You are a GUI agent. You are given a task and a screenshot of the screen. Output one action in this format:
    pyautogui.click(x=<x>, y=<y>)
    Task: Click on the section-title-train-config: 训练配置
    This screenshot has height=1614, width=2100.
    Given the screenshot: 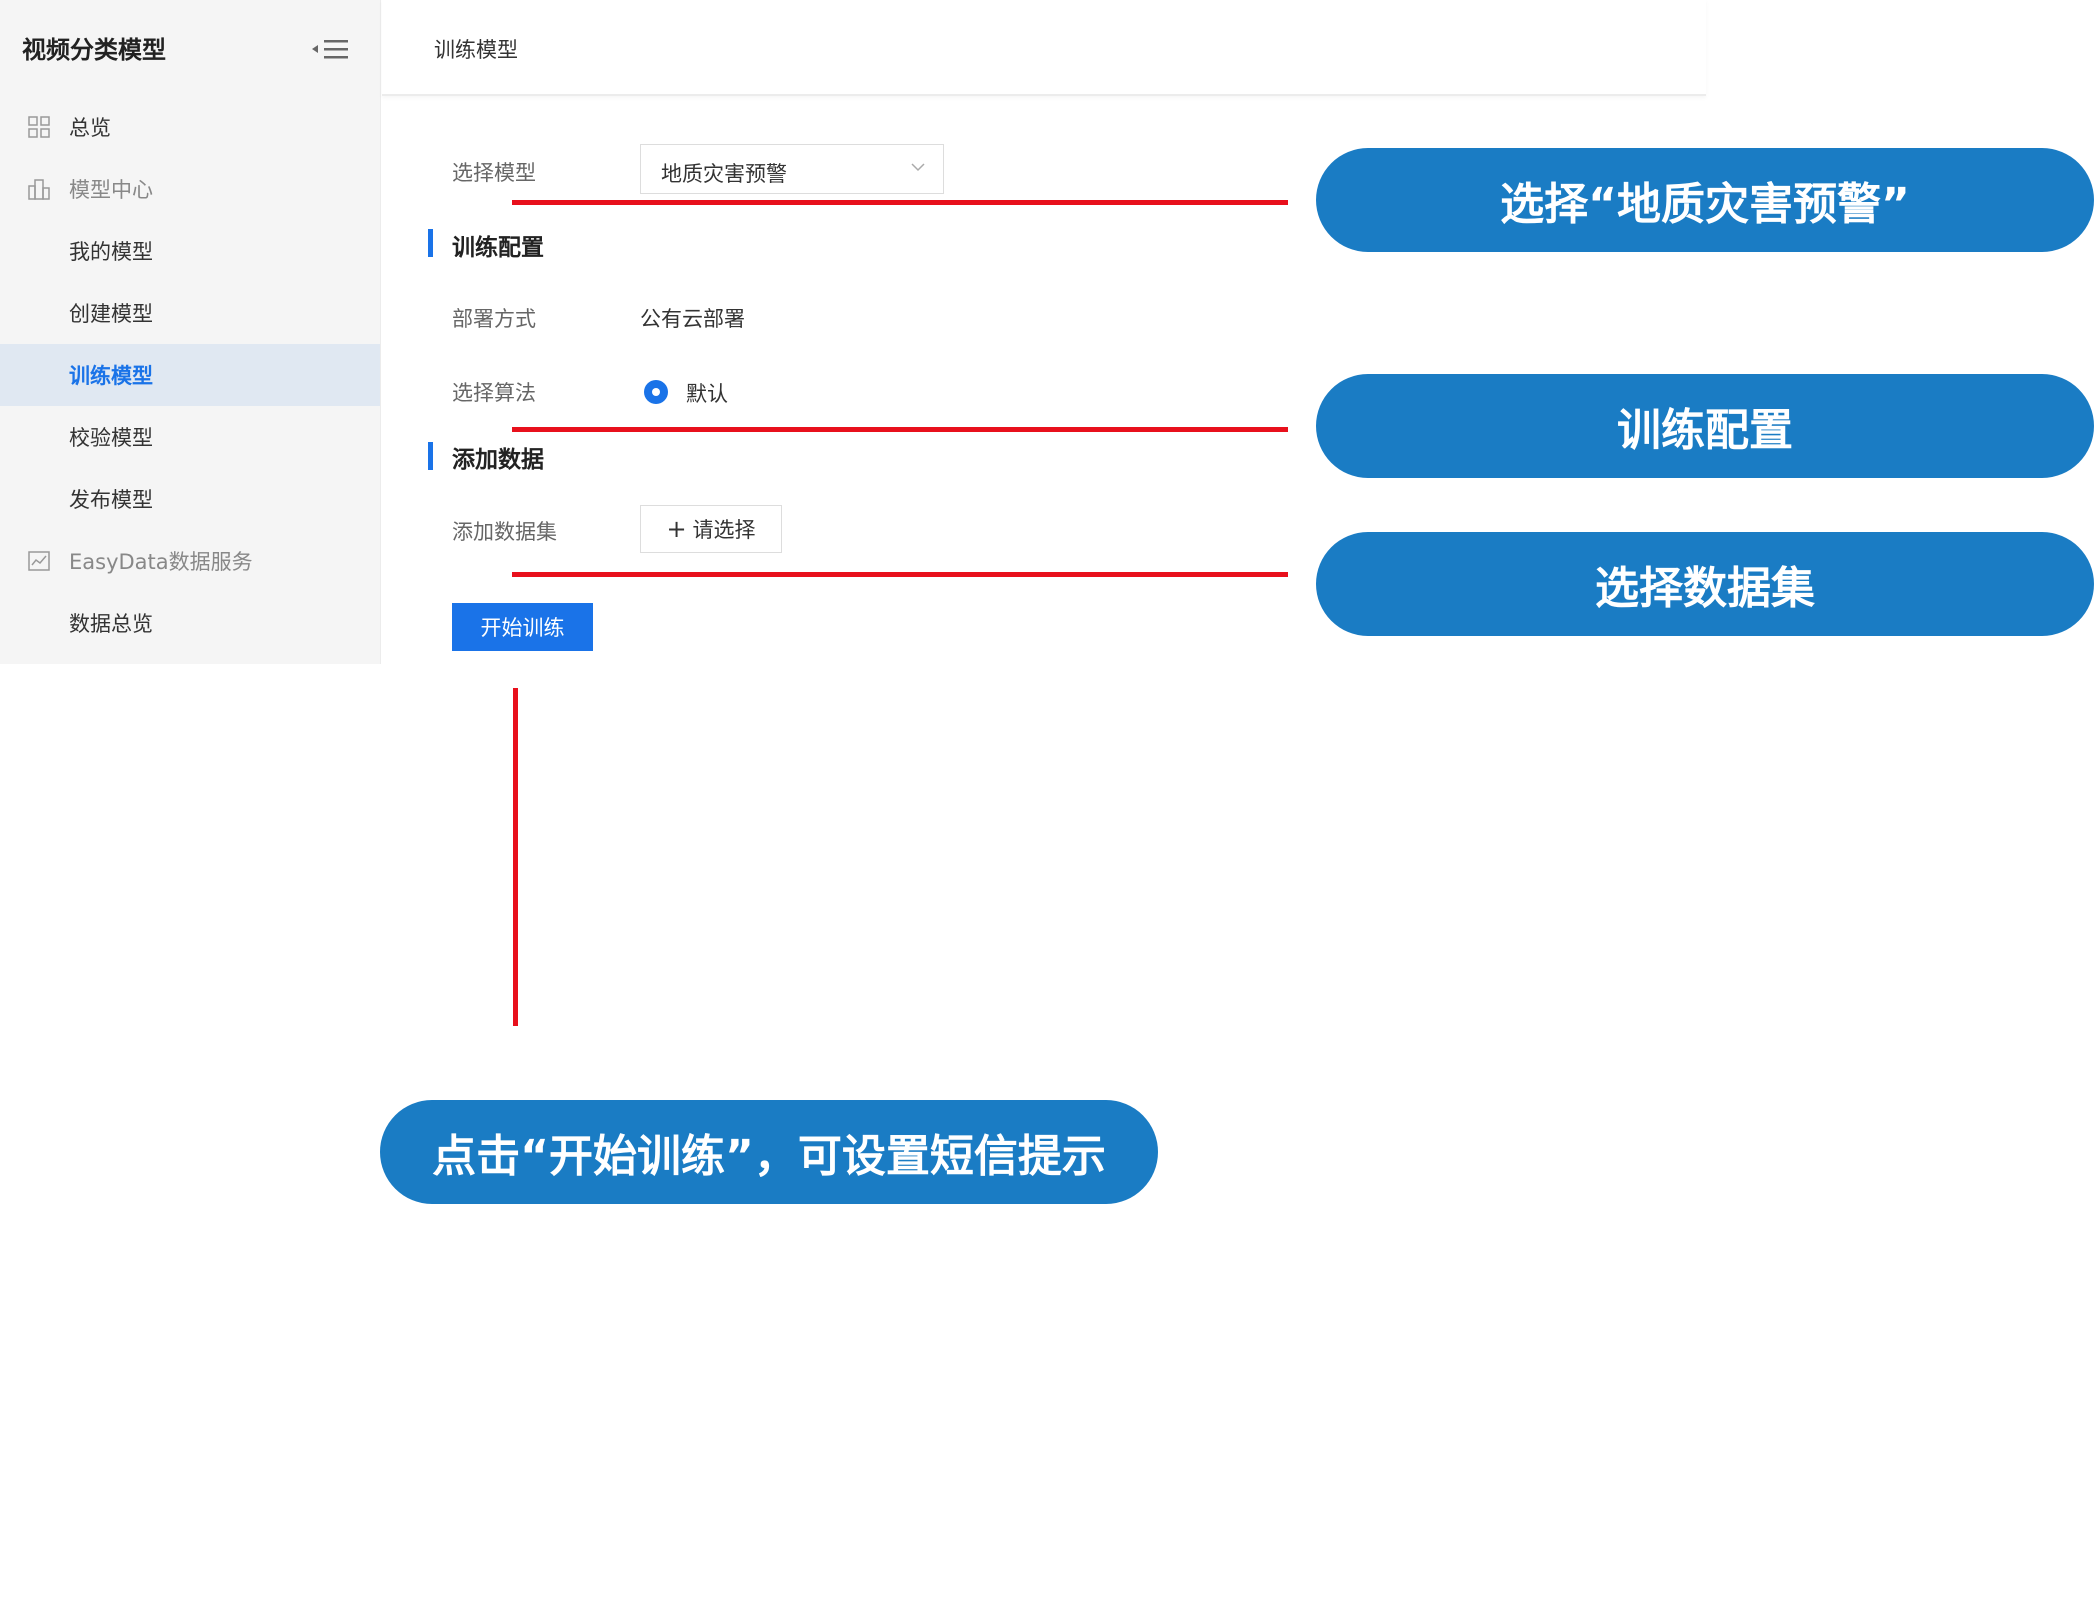 What is the action you would take?
    pyautogui.click(x=498, y=248)
    